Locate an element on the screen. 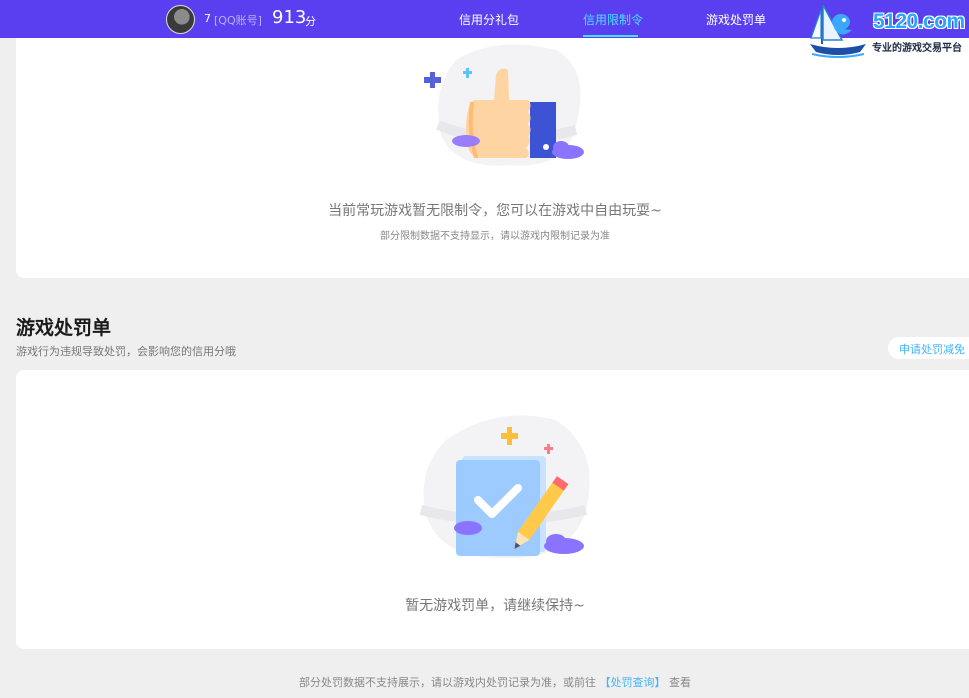 This screenshot has width=969, height=698. checklist-pencil-icon is located at coordinates (504, 487).